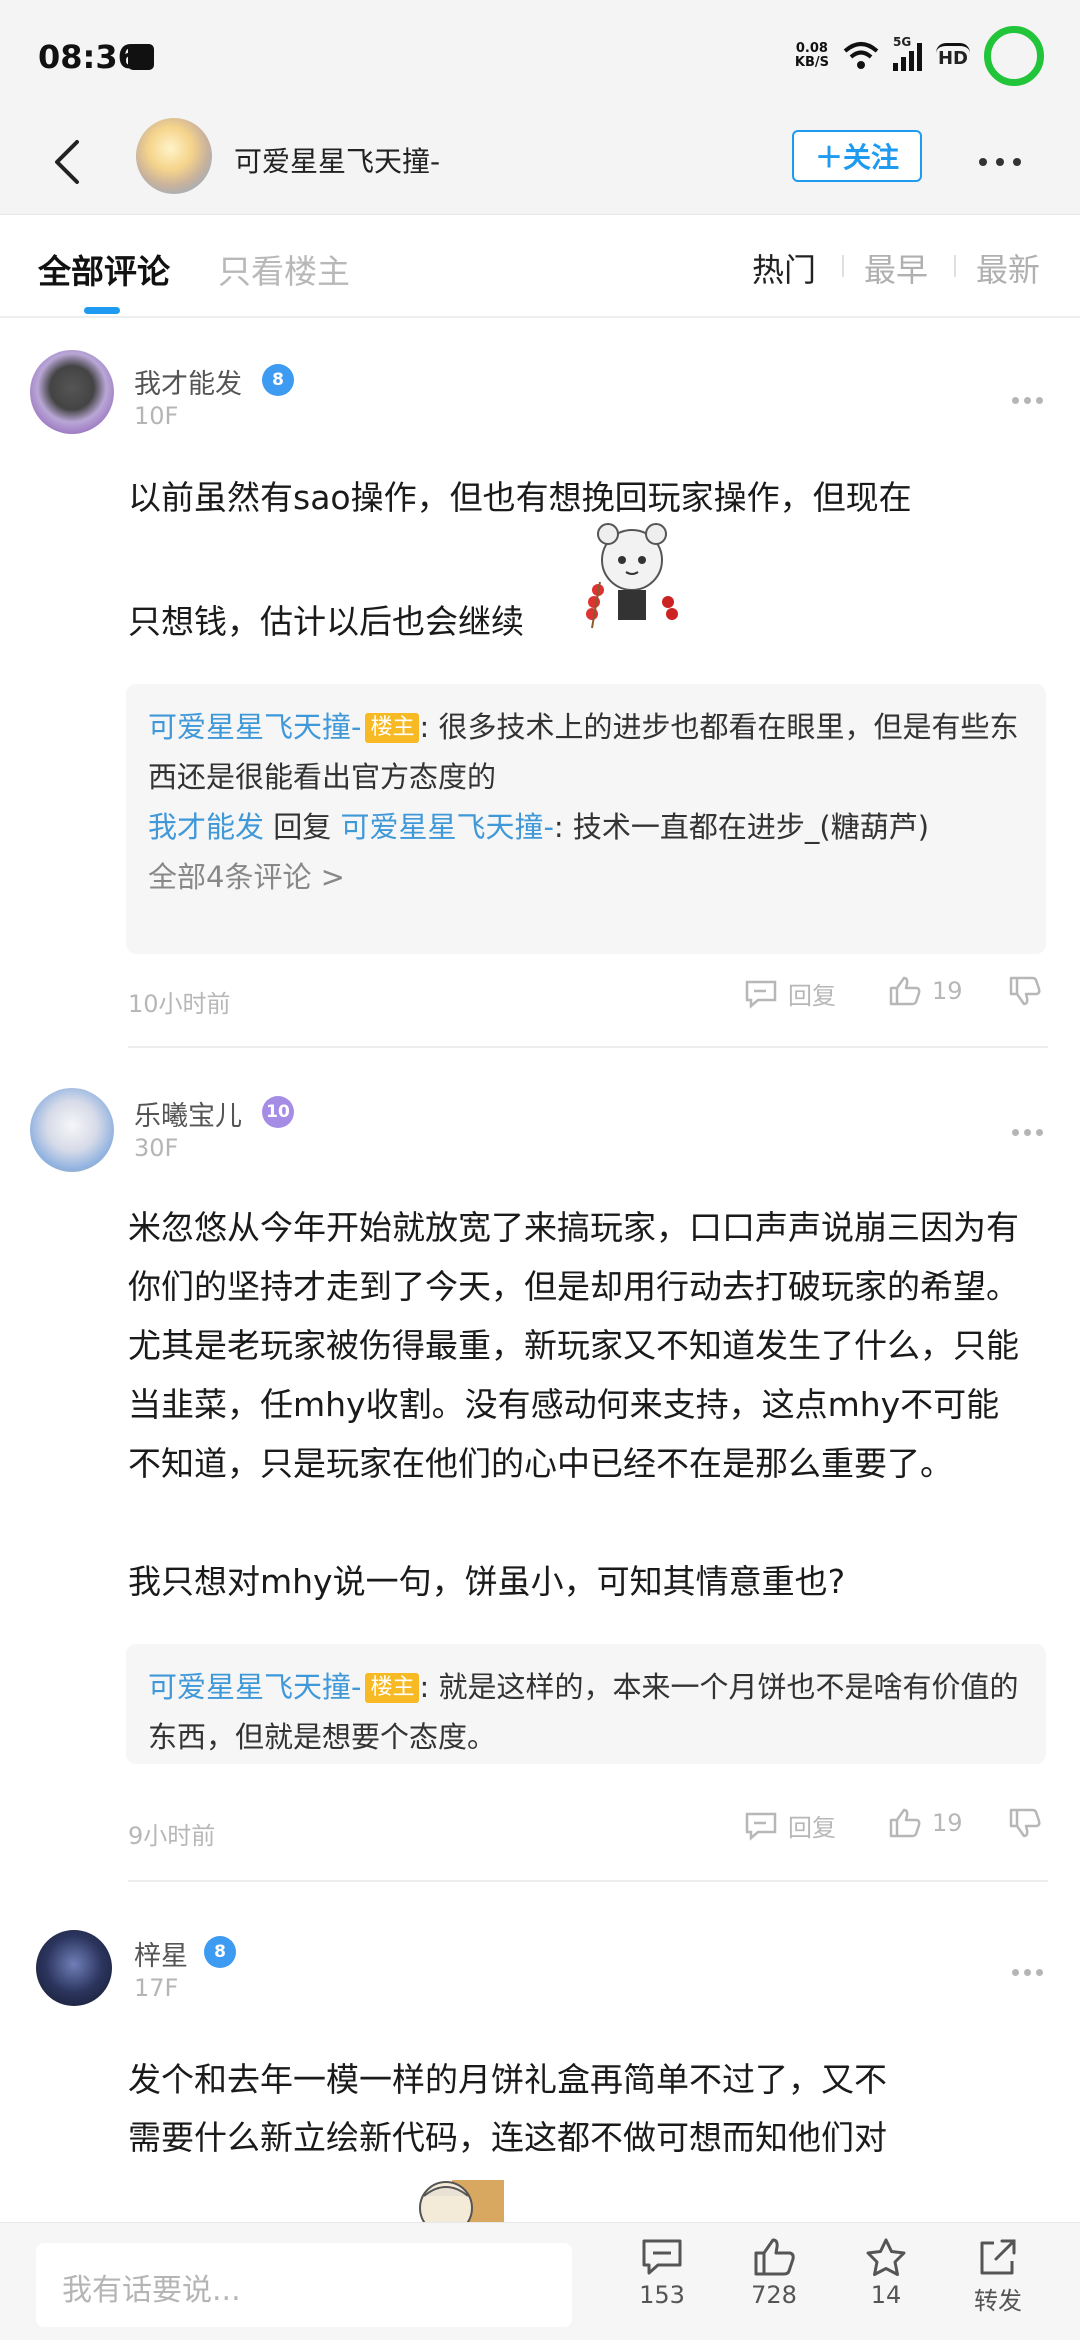 This screenshot has width=1080, height=2340. What do you see at coordinates (206, 827) in the screenshot?
I see `reply-author: 我才能发` at bounding box center [206, 827].